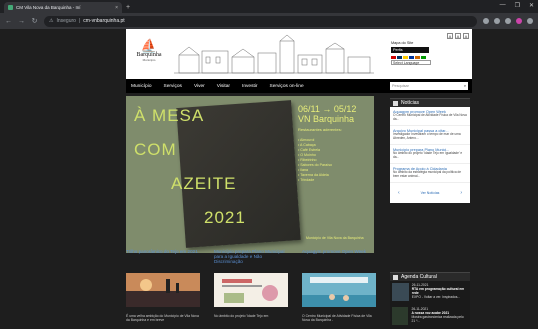 This screenshot has height=329, width=538. I want to click on prev-icon: ‹, so click(399, 193).